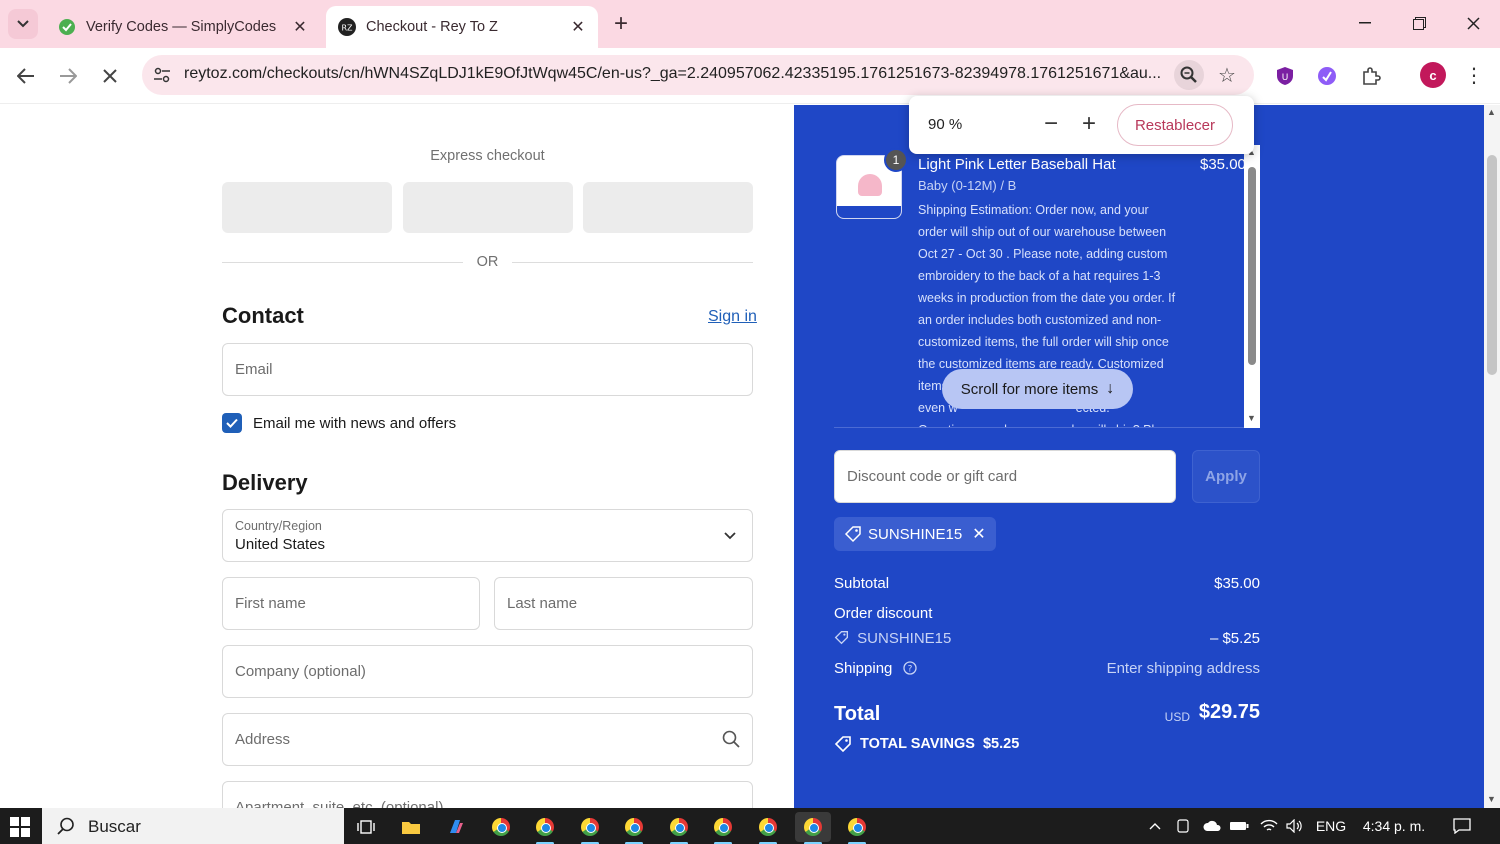 This screenshot has height=844, width=1500. Describe the element at coordinates (487, 263) in the screenshot. I see `or-divider: OR` at that location.